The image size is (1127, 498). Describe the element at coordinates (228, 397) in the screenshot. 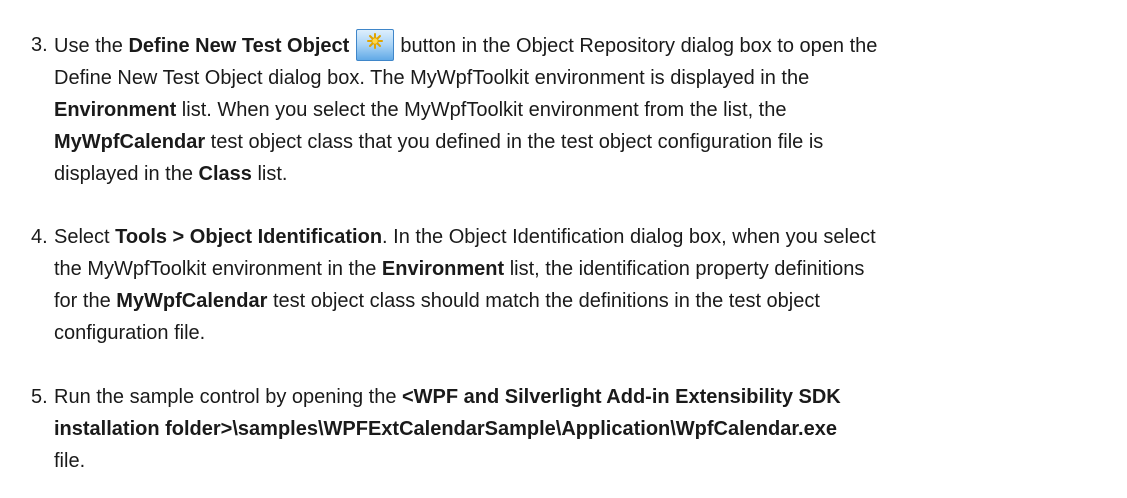

I see `text-run: Run the sample control by opening the` at that location.